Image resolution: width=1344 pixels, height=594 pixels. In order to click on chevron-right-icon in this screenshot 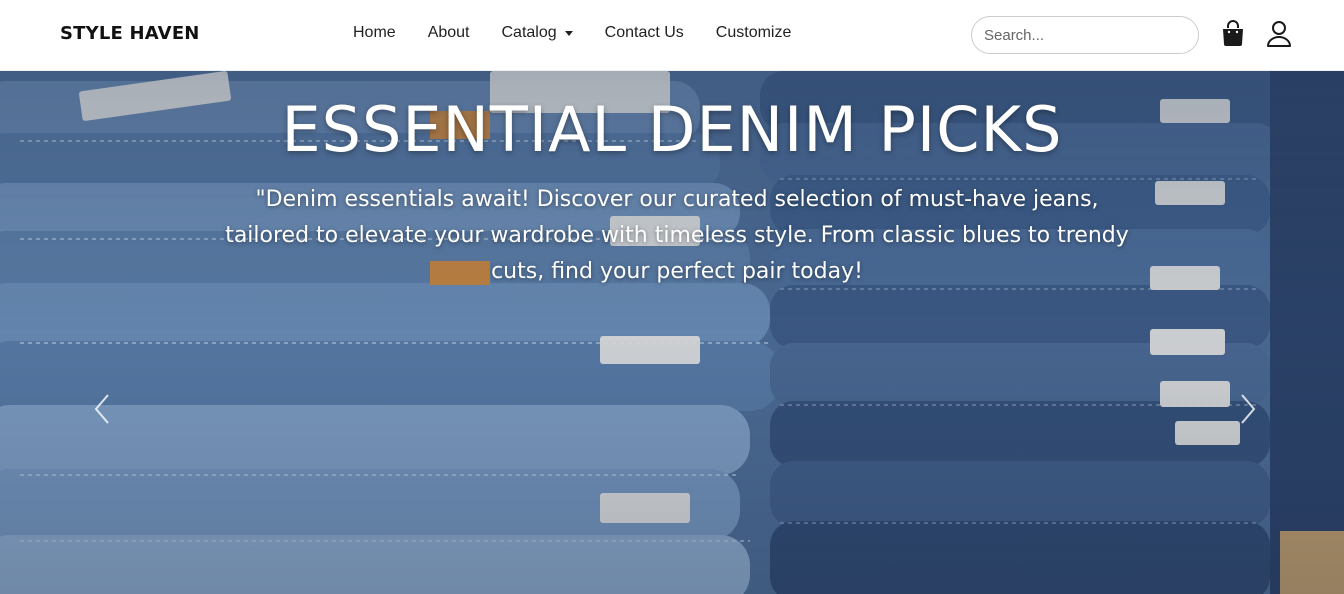, I will do `click(1248, 409)`.